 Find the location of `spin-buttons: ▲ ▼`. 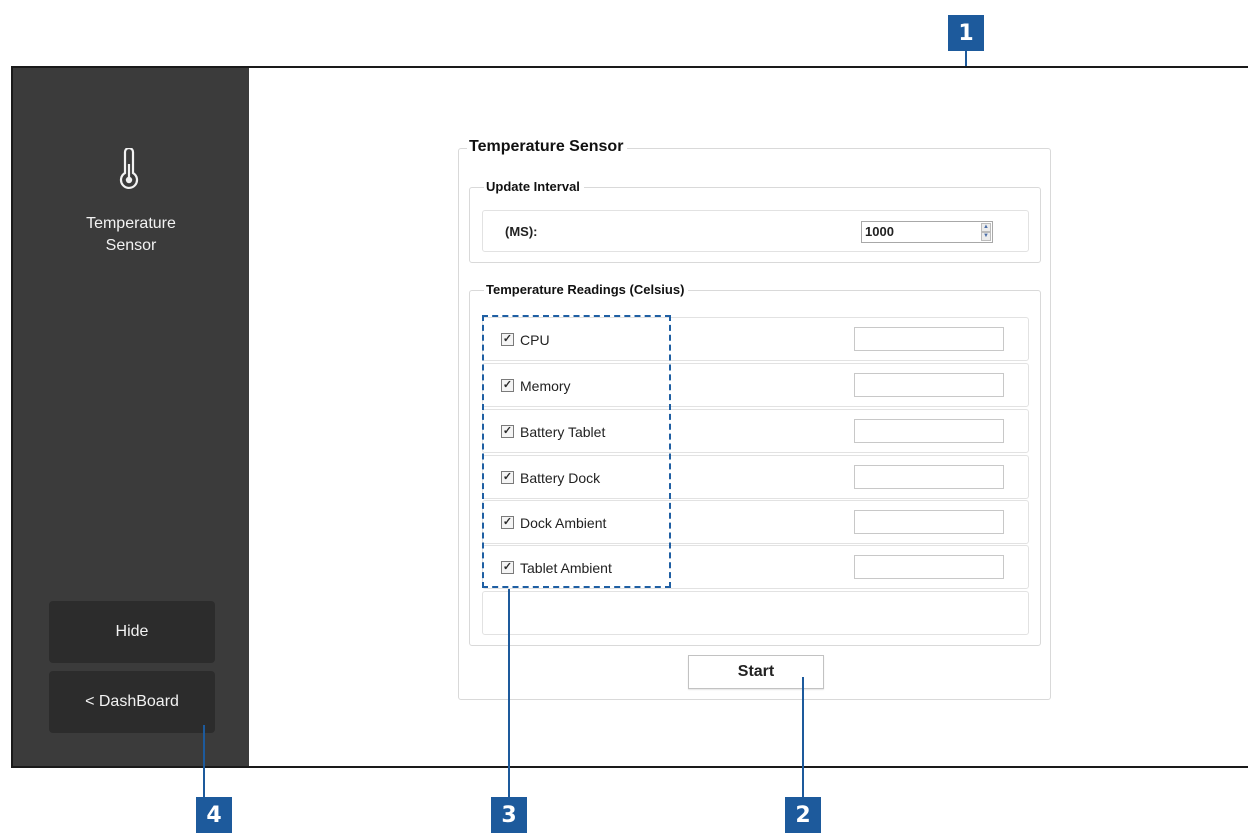

spin-buttons: ▲ ▼ is located at coordinates (986, 232).